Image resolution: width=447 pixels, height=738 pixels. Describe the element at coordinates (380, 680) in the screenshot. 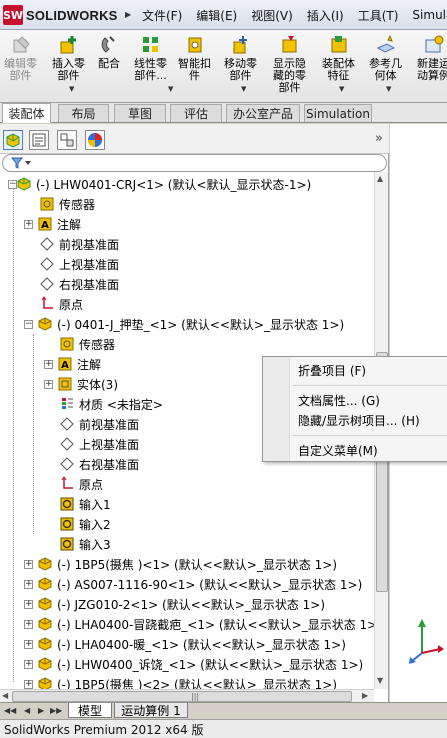

I see `scroll-down-icon: ▼` at that location.